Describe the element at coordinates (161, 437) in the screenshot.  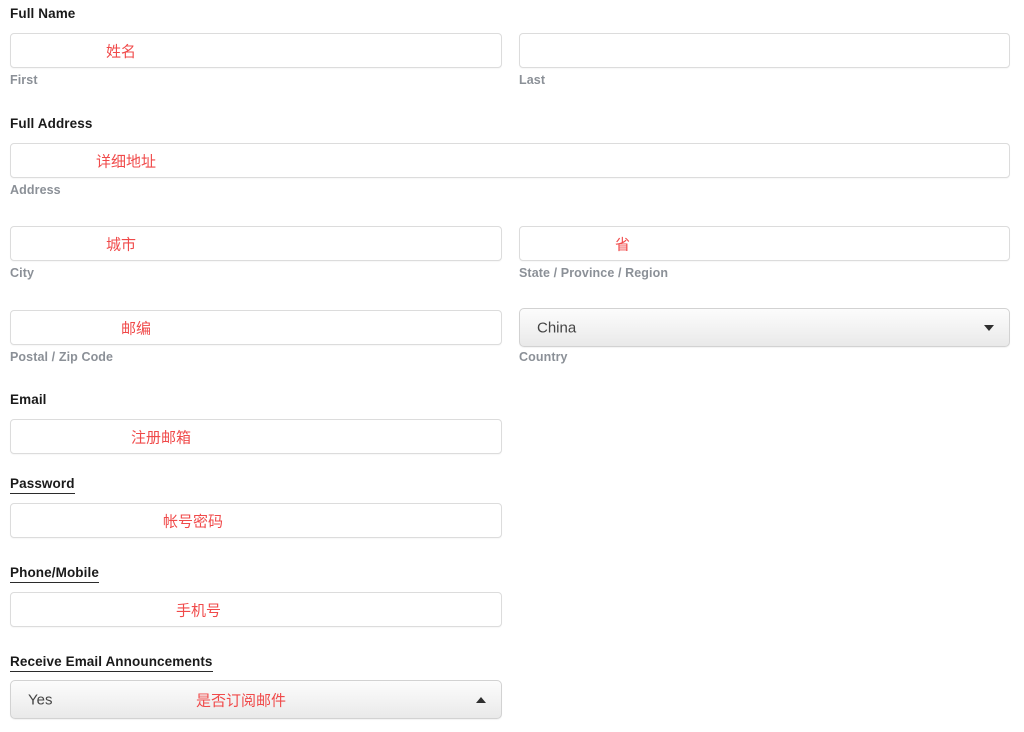
I see `annotation-email: 注册邮箱` at that location.